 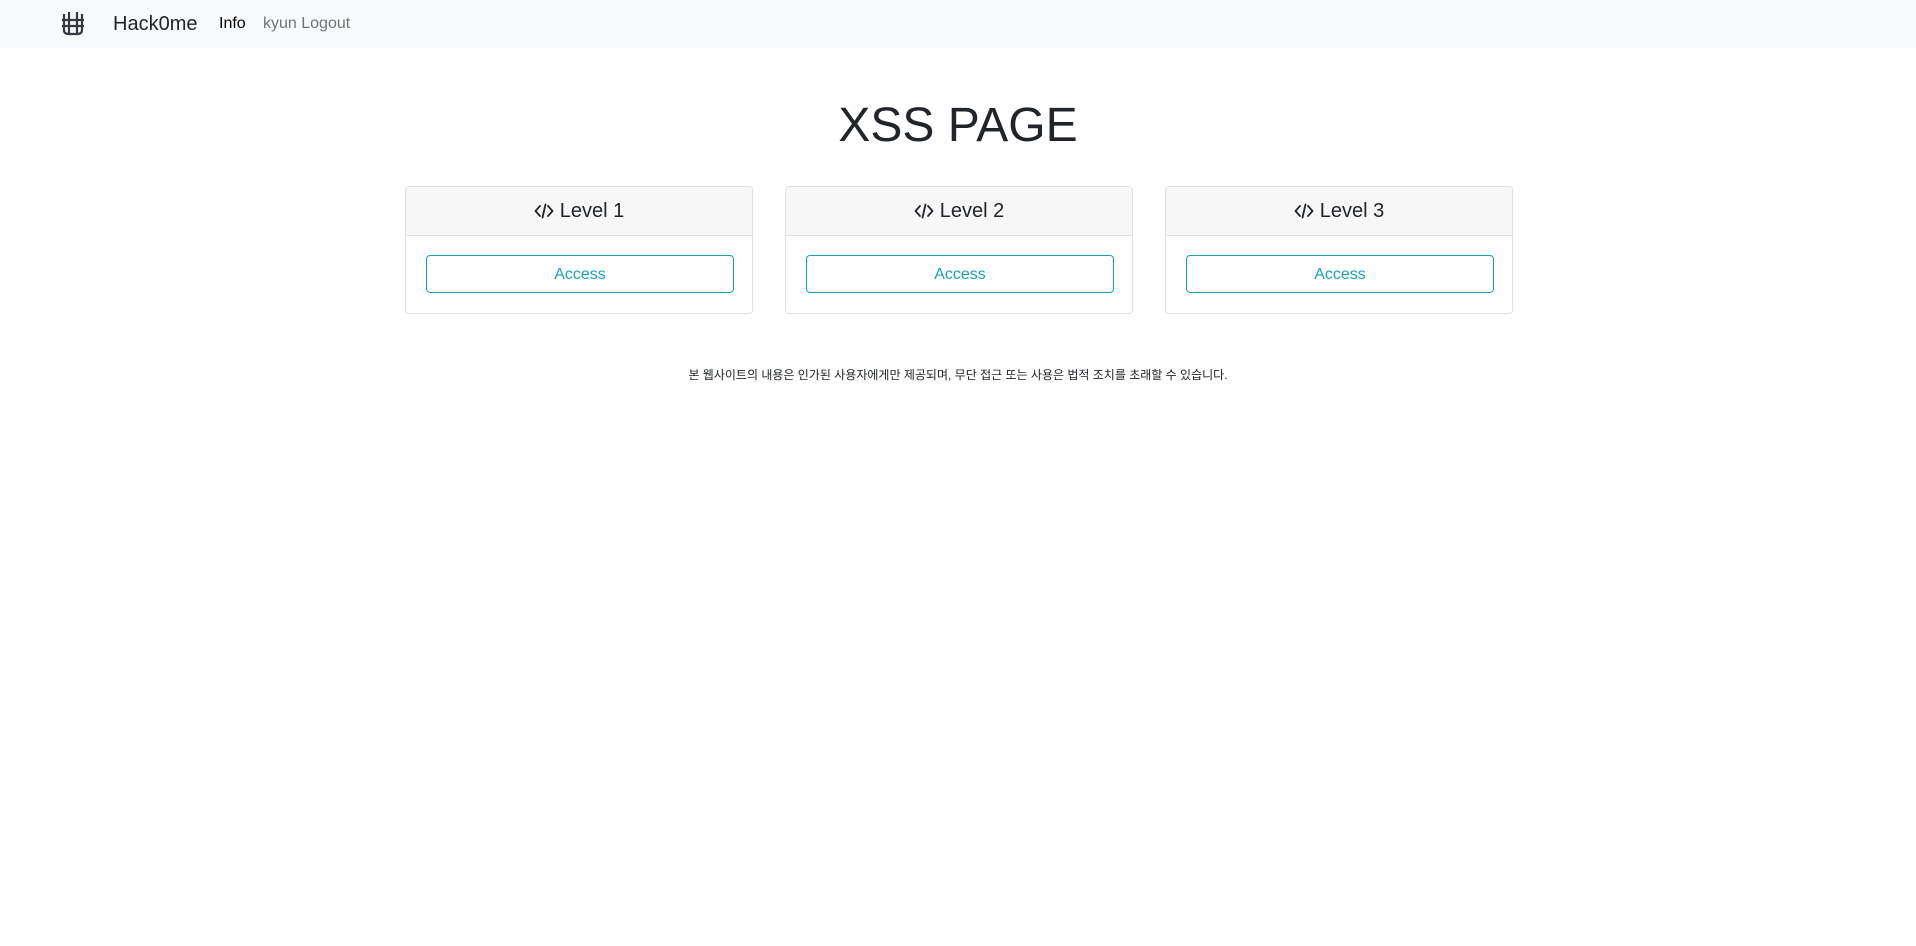 I want to click on level-card-1: Level 1 Access, so click(x=579, y=250).